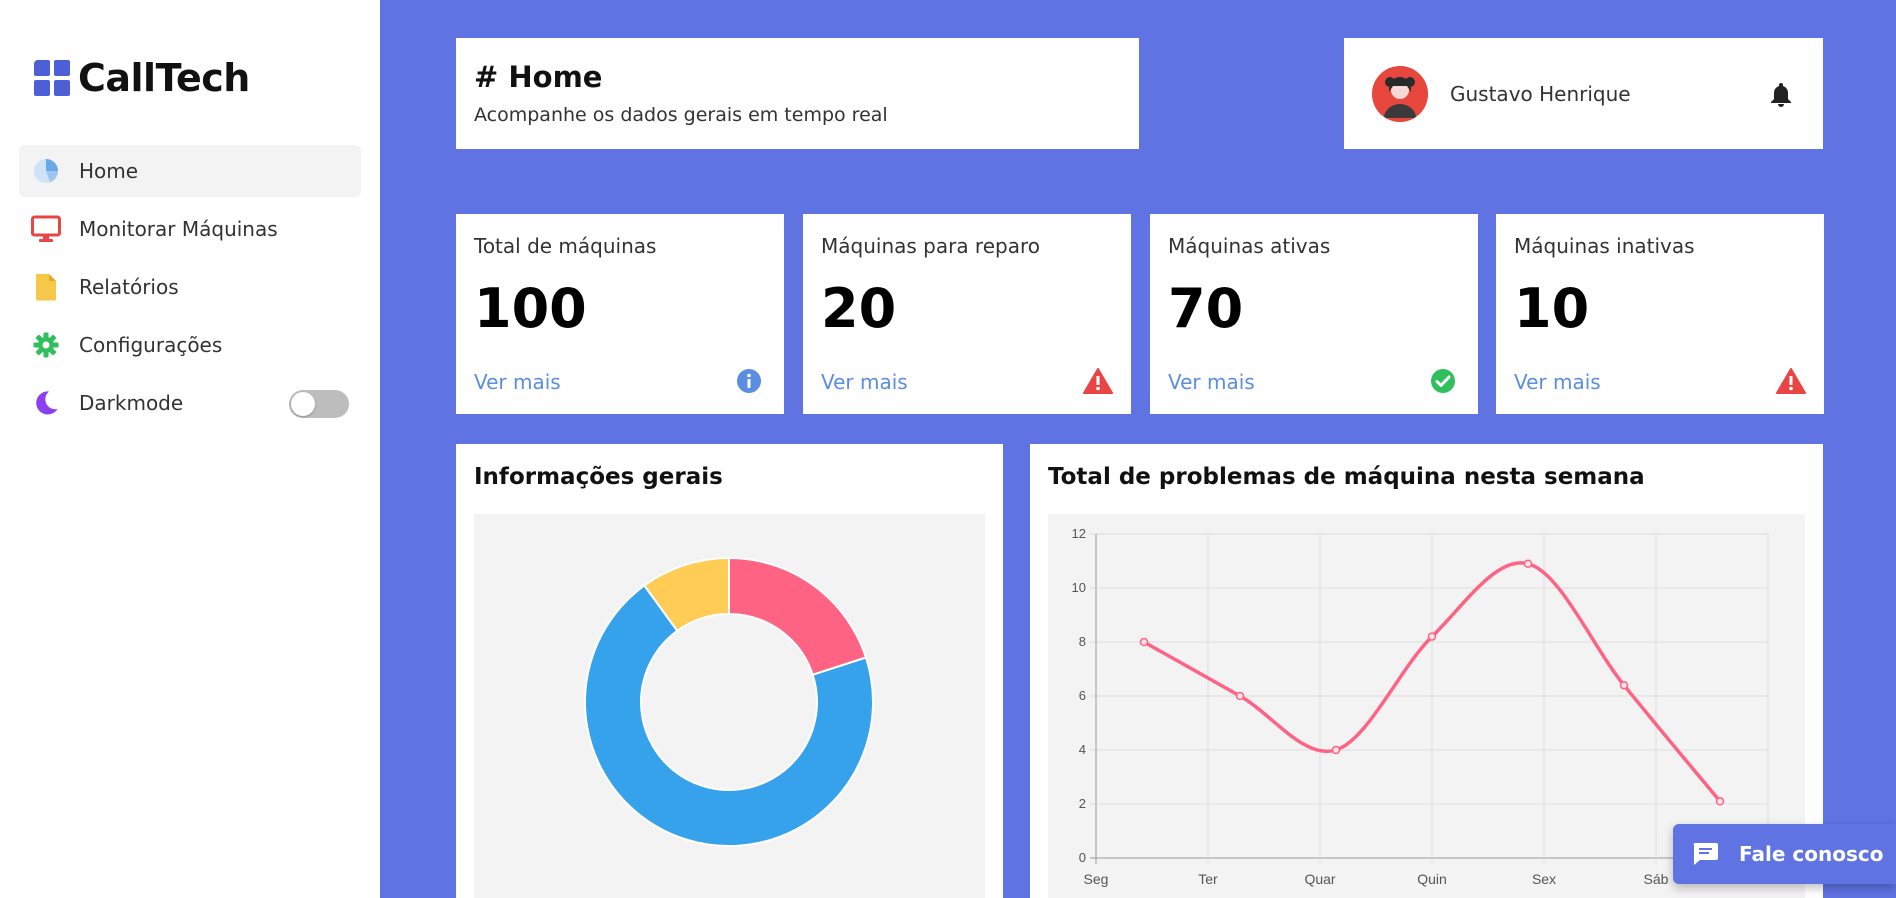 The height and width of the screenshot is (898, 1896). I want to click on stat-label: Máquinas inativas, so click(1604, 246).